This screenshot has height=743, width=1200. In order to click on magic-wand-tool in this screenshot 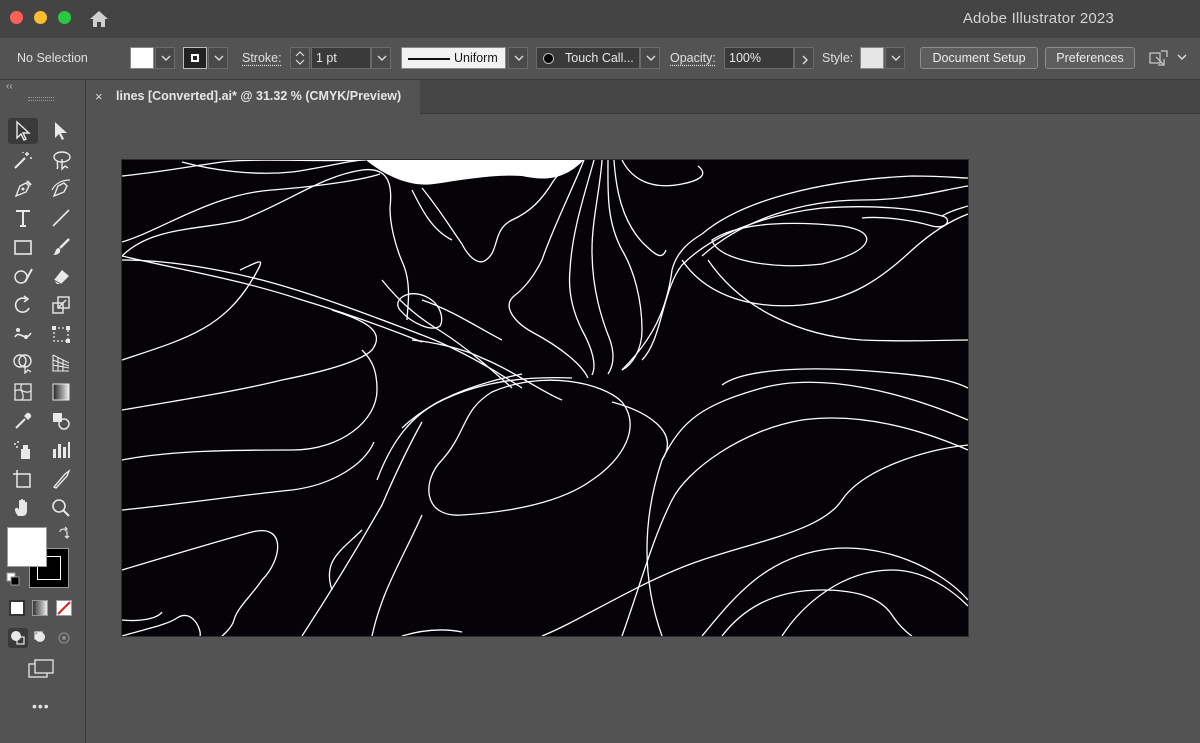, I will do `click(23, 160)`.